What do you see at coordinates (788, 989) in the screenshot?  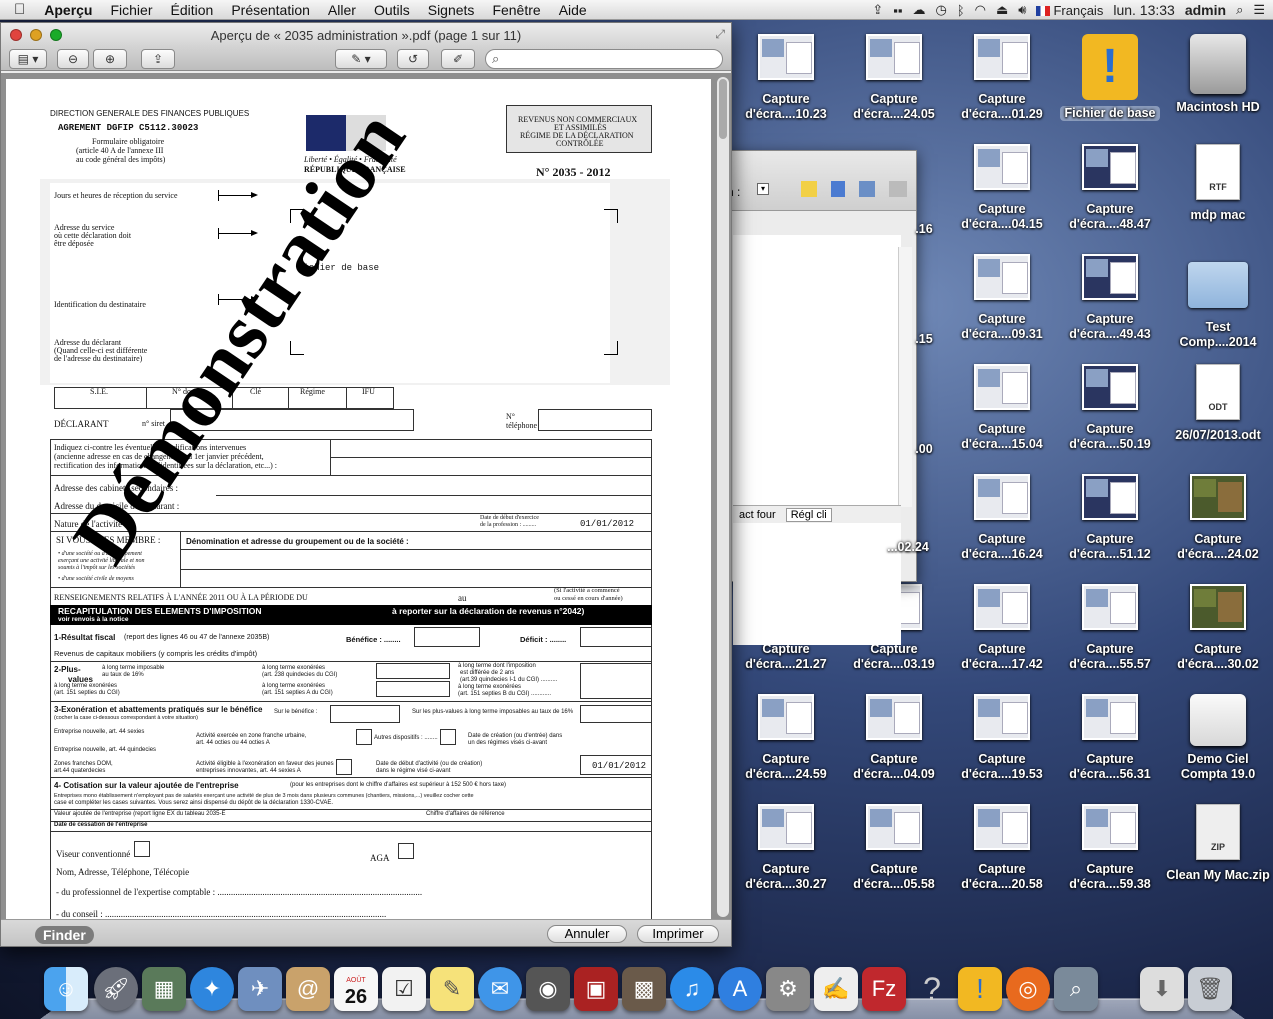 I see `system-preferences-dock-icon: ⚙` at bounding box center [788, 989].